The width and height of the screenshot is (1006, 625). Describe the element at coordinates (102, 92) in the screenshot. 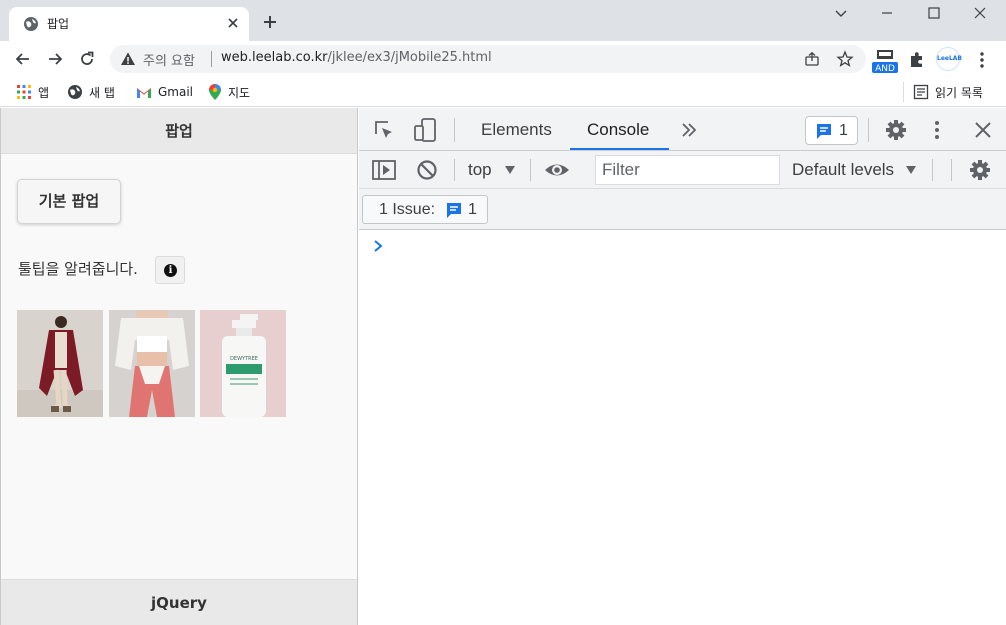

I see `bookmark-label: 새 탭` at that location.